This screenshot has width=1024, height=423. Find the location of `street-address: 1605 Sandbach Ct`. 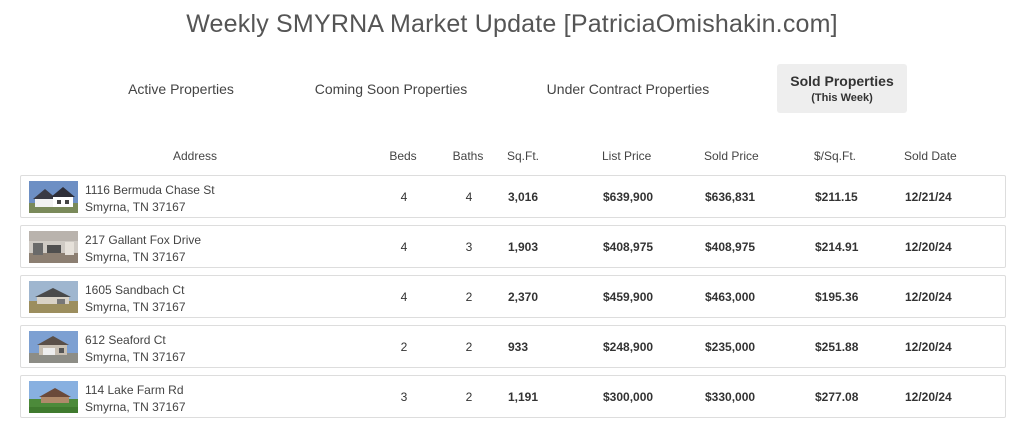

street-address: 1605 Sandbach Ct is located at coordinates (135, 290).